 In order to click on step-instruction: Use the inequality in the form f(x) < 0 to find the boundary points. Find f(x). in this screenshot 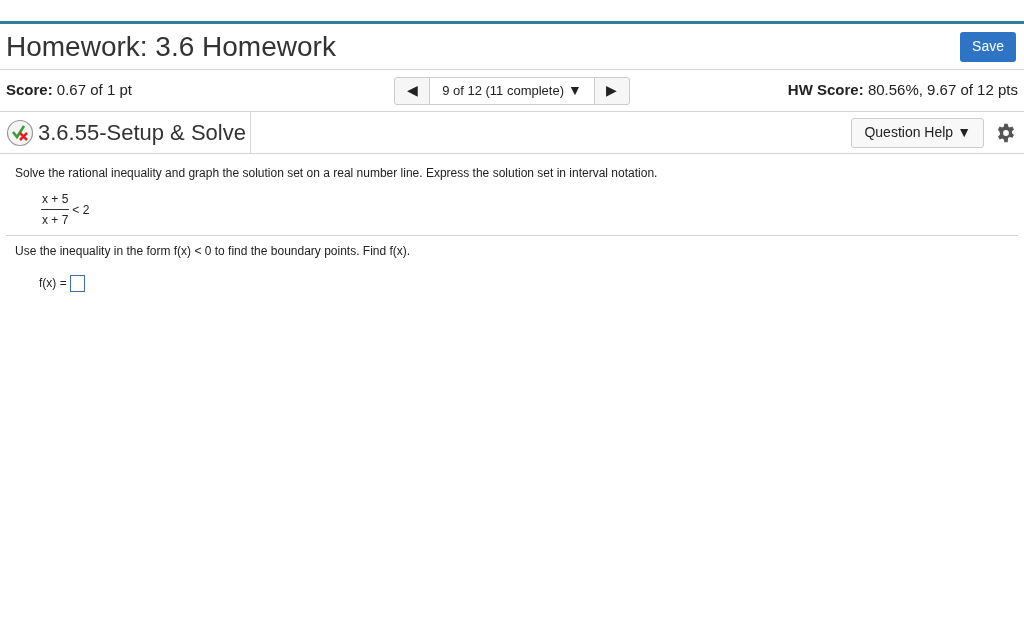, I will do `click(213, 251)`.